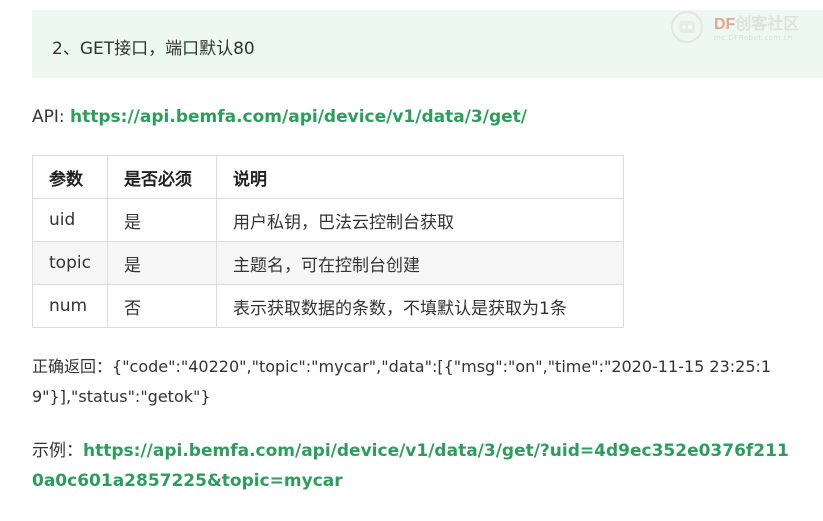  Describe the element at coordinates (57, 451) in the screenshot. I see `example-label: 示例：` at that location.